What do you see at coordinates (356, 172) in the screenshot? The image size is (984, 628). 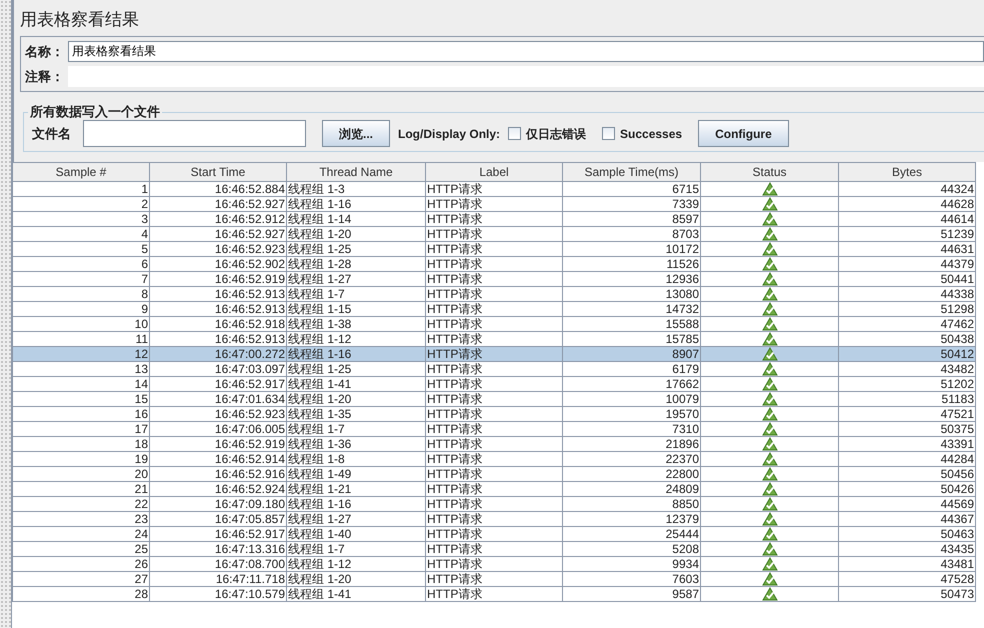 I see `column-header: Thread Name` at bounding box center [356, 172].